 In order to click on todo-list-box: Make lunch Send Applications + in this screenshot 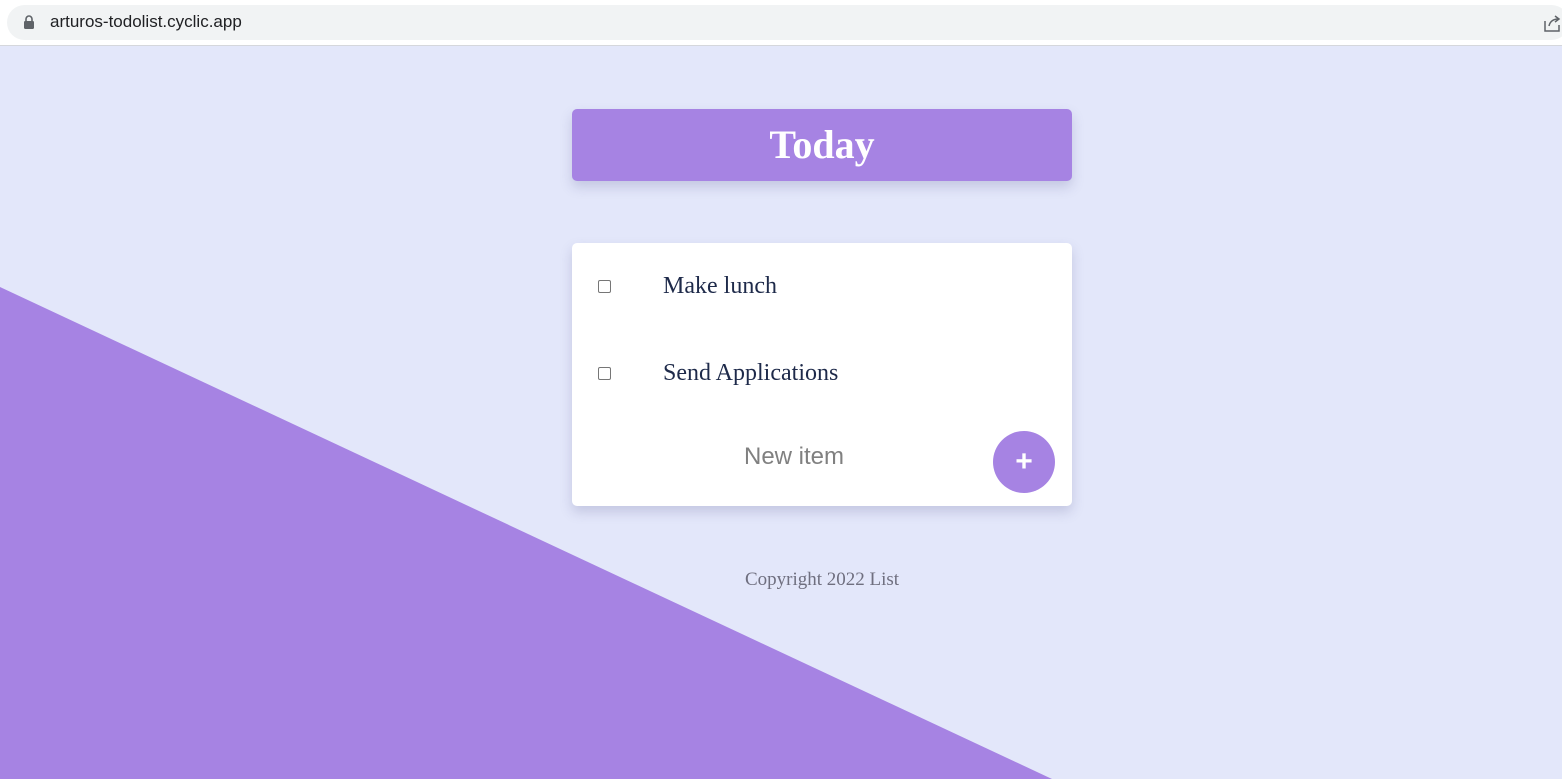, I will do `click(822, 374)`.